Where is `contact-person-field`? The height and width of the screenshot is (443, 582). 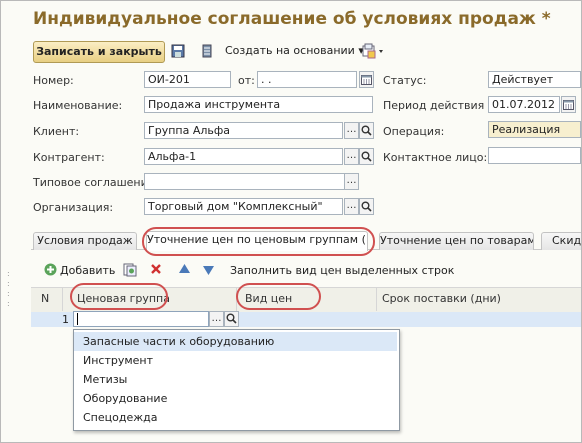 contact-person-field is located at coordinates (534, 155).